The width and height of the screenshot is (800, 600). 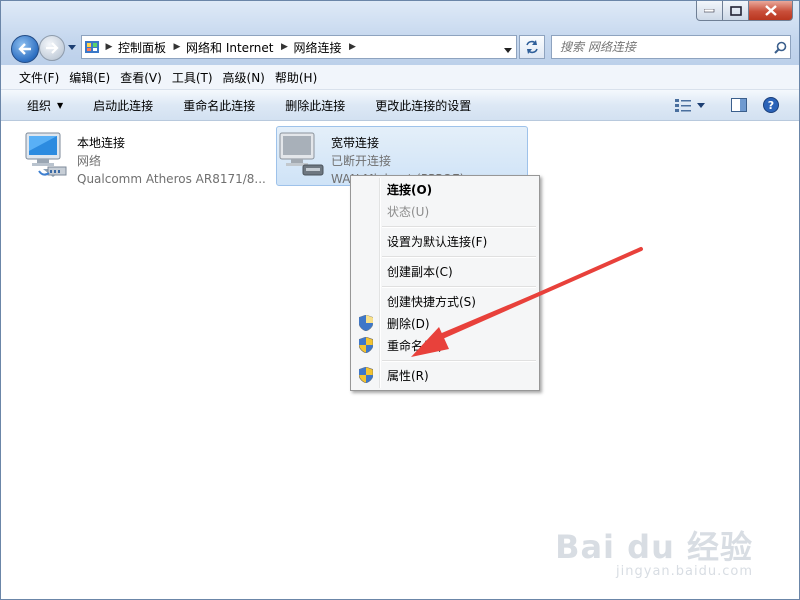 What do you see at coordinates (314, 105) in the screenshot?
I see `delete-connection-button: 删除此连接` at bounding box center [314, 105].